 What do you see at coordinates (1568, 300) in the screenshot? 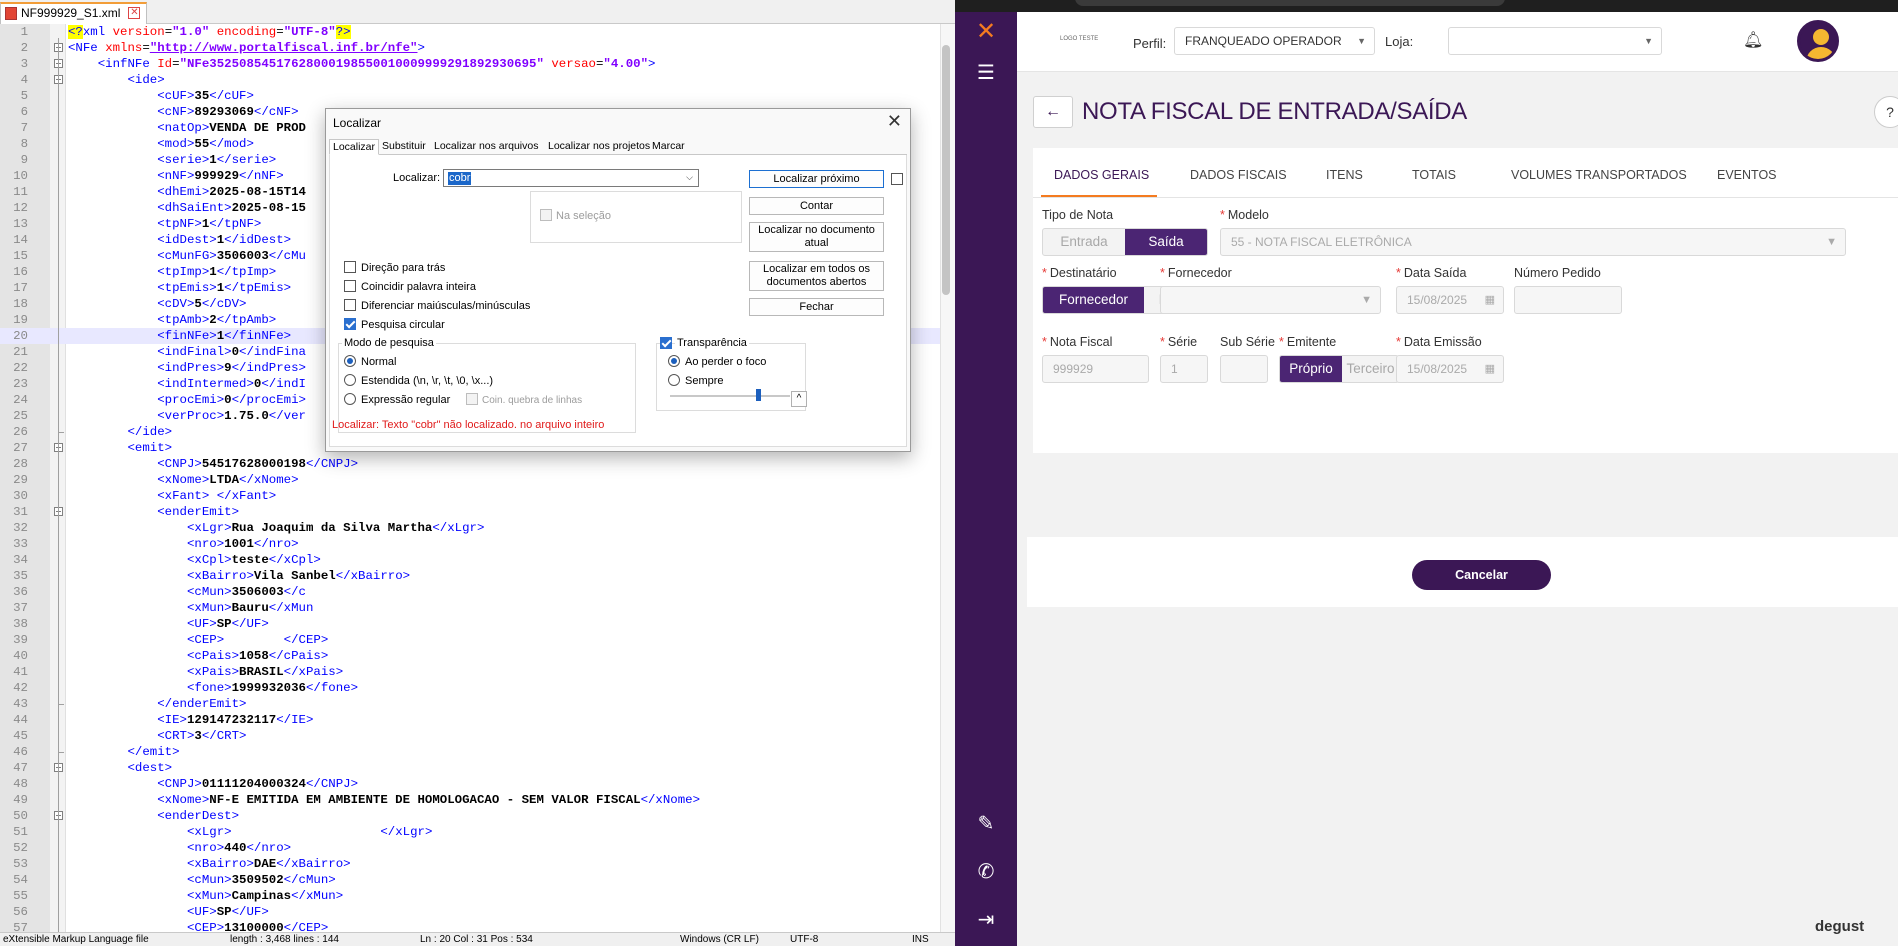
I see `numero-pedido-input` at bounding box center [1568, 300].